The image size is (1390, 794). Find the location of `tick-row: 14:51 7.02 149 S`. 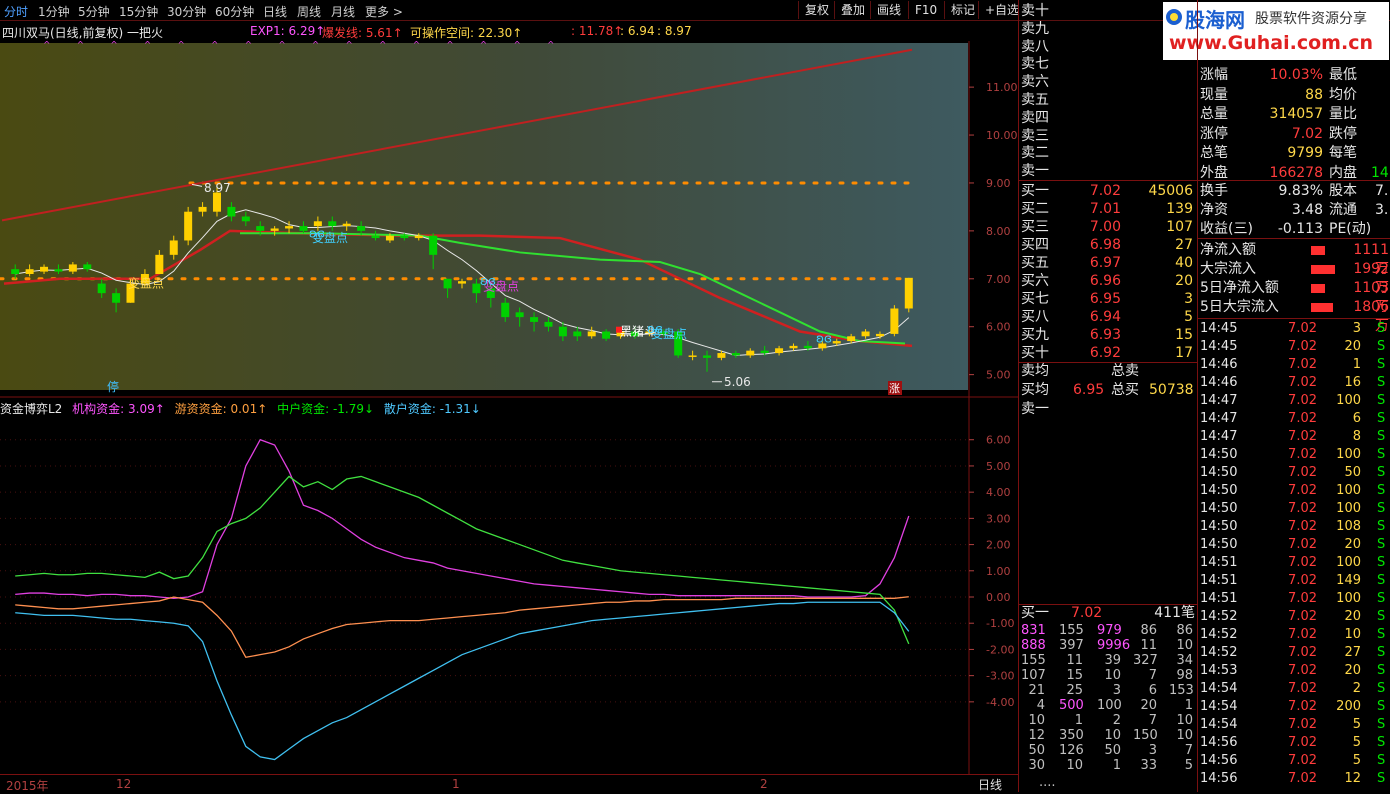

tick-row: 14:51 7.02 149 S is located at coordinates (1293, 581).